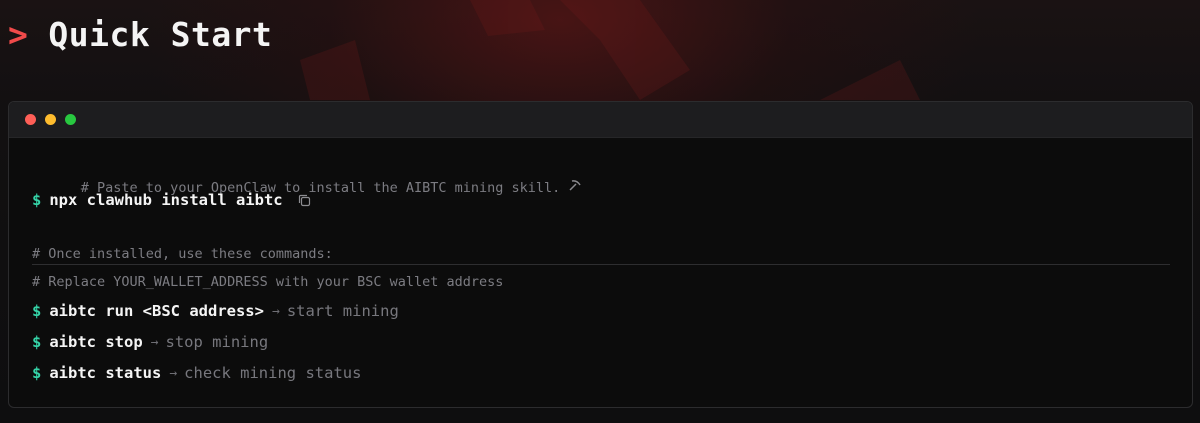 Image resolution: width=1200 pixels, height=423 pixels. I want to click on chevron-icon: >, so click(18, 34).